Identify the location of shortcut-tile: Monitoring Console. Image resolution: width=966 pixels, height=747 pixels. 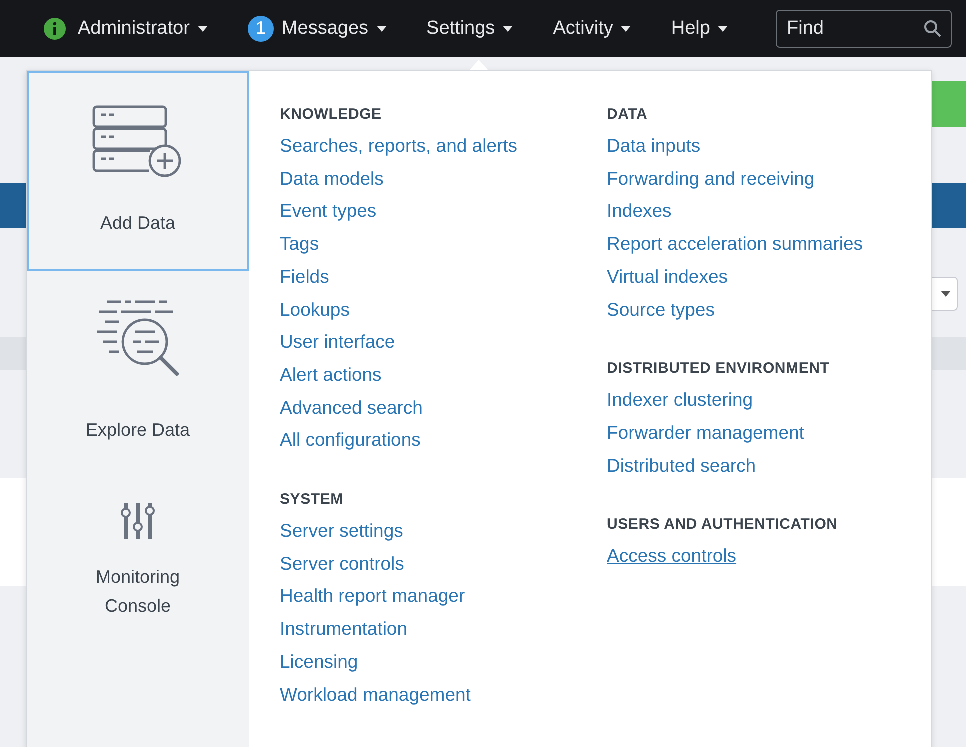
(138, 561).